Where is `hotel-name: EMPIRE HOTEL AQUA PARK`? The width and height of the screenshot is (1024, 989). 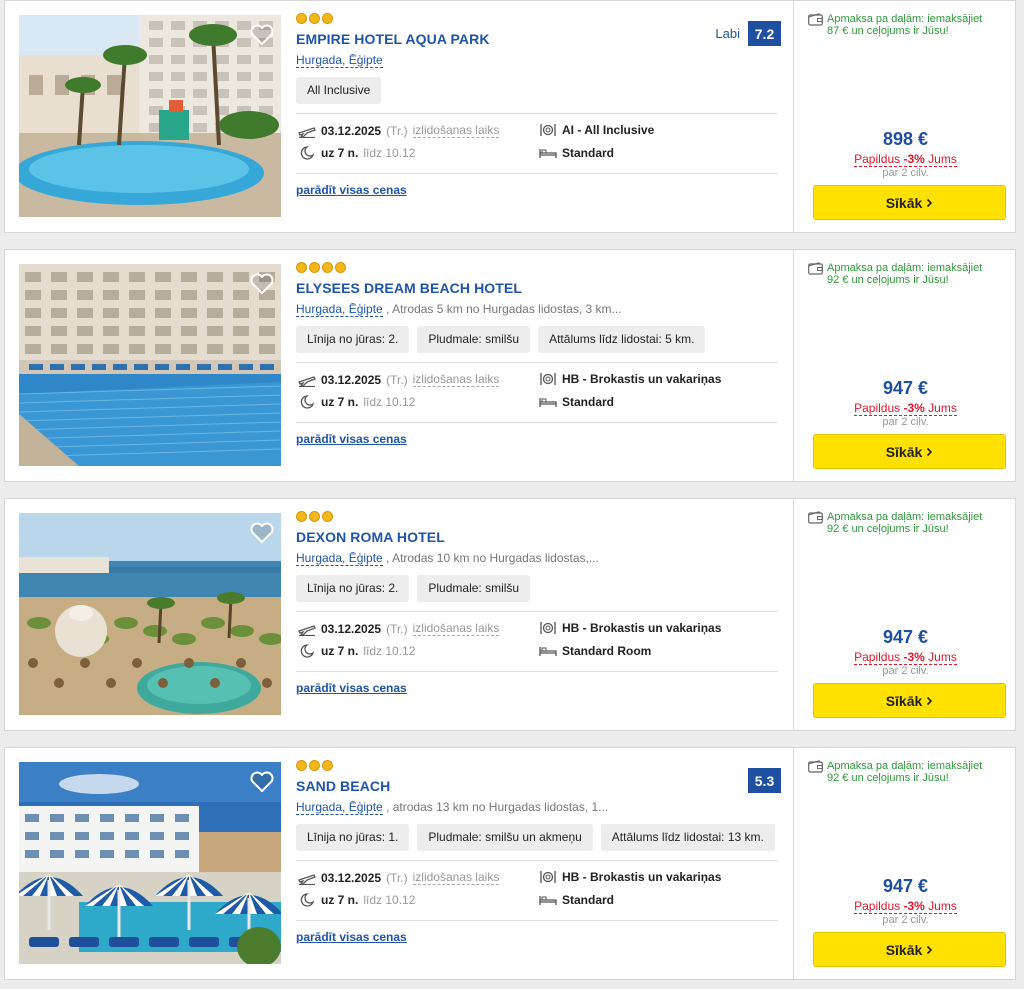
hotel-name: EMPIRE HOTEL AQUA PARK is located at coordinates (537, 39).